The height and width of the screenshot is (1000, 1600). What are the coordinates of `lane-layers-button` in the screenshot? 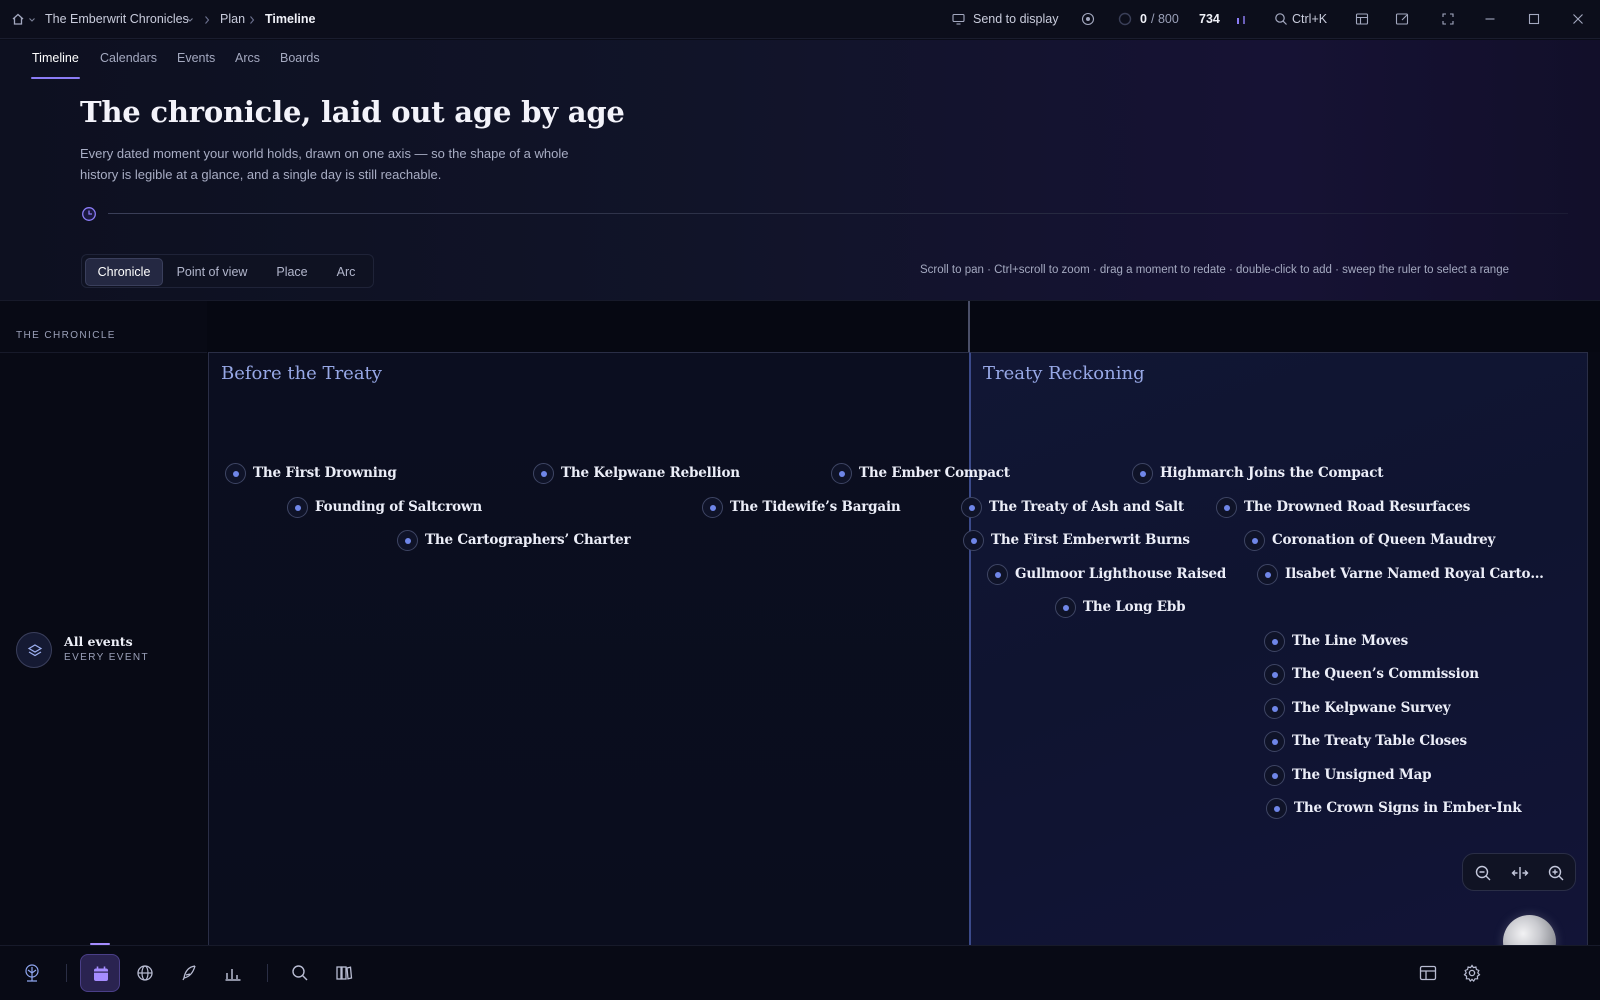 It's located at (34, 650).